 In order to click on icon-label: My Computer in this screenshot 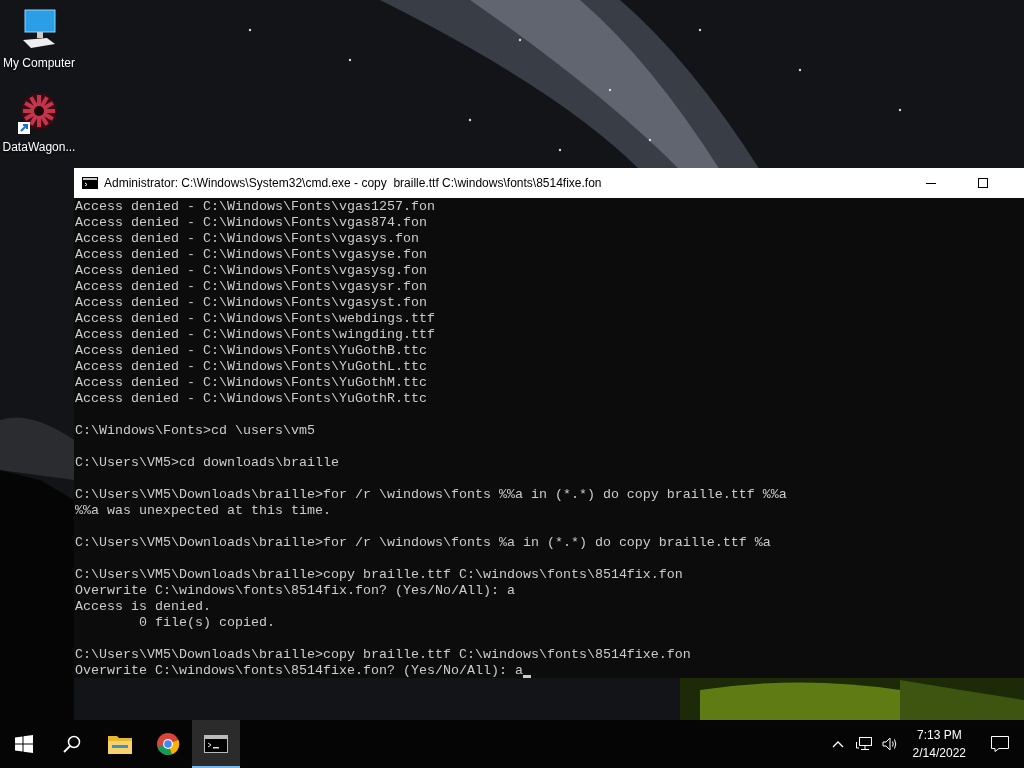, I will do `click(39, 63)`.